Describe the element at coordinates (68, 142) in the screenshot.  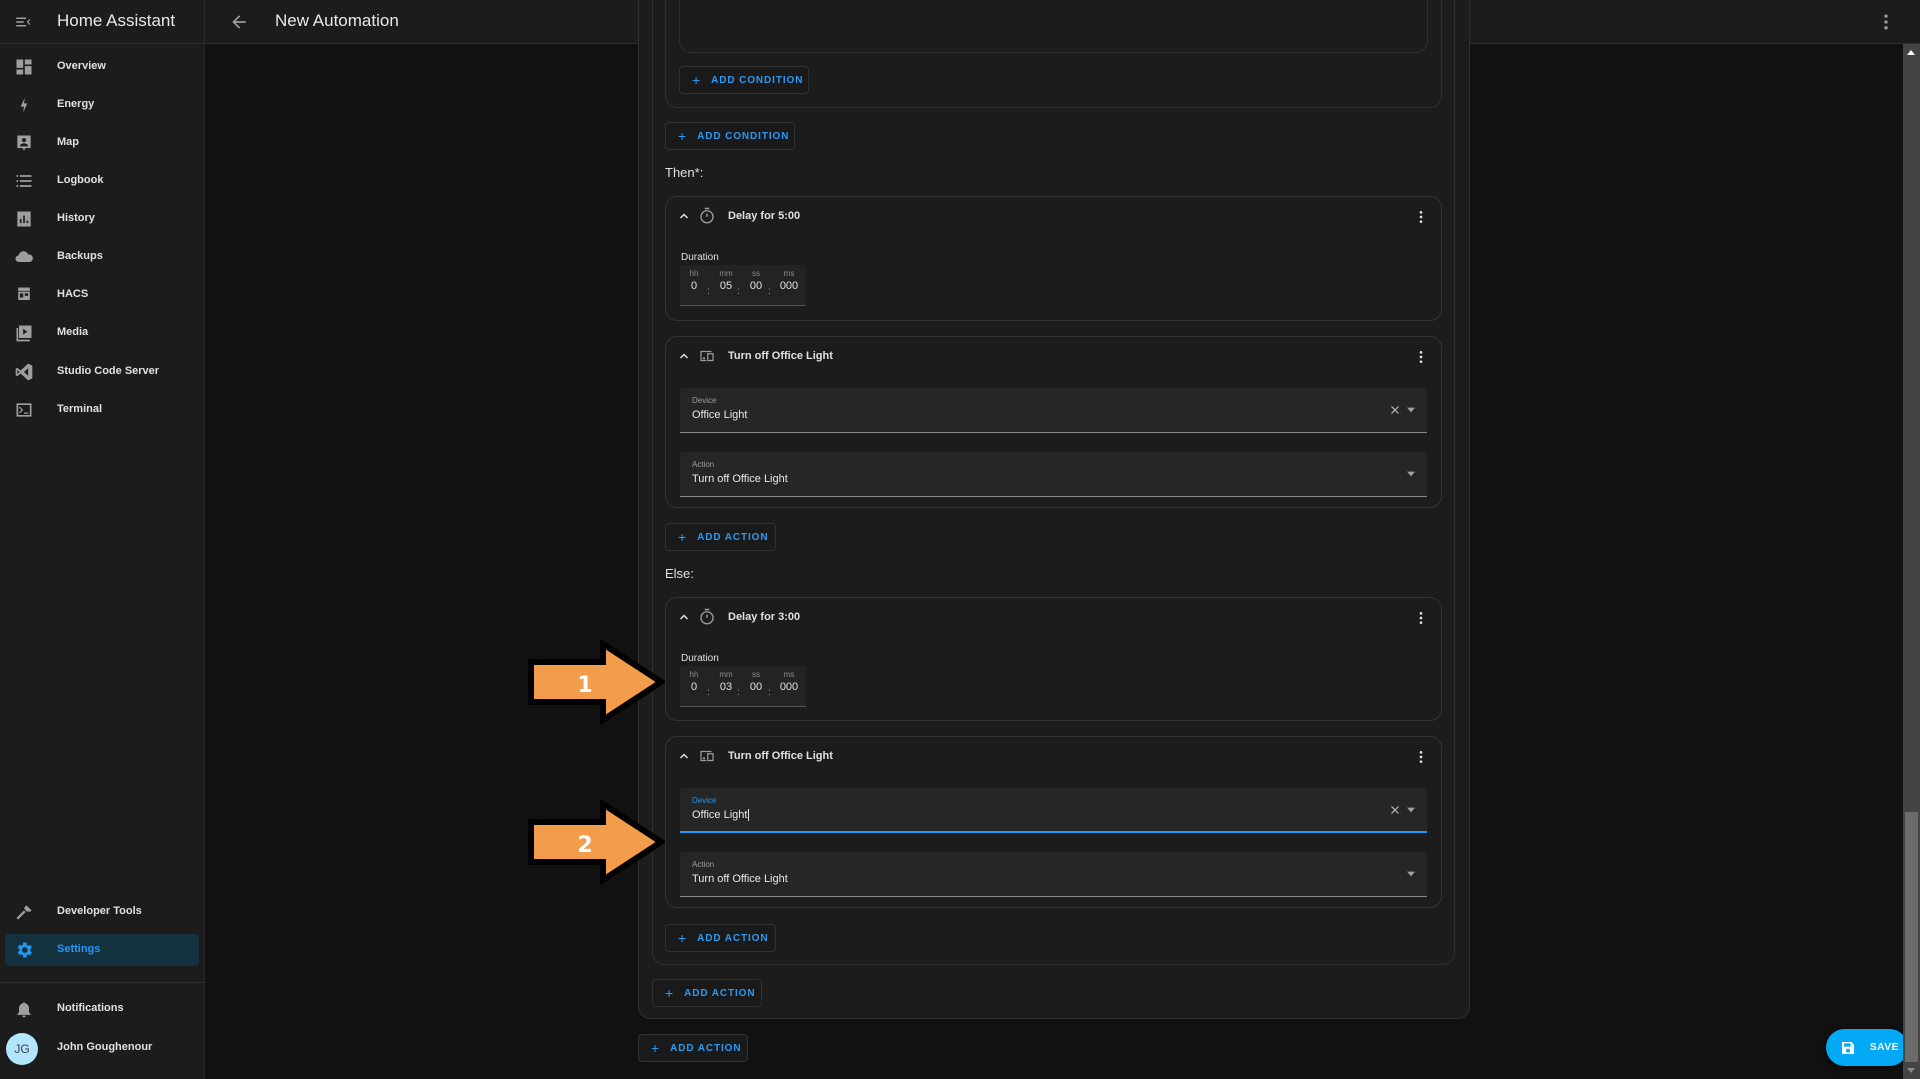
I see `sidebar-item-label: Map` at that location.